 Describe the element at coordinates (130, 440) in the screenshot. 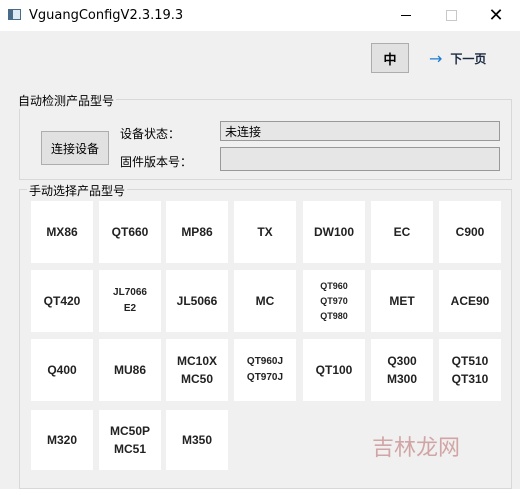

I see `model-tile: MC50P MC51` at that location.